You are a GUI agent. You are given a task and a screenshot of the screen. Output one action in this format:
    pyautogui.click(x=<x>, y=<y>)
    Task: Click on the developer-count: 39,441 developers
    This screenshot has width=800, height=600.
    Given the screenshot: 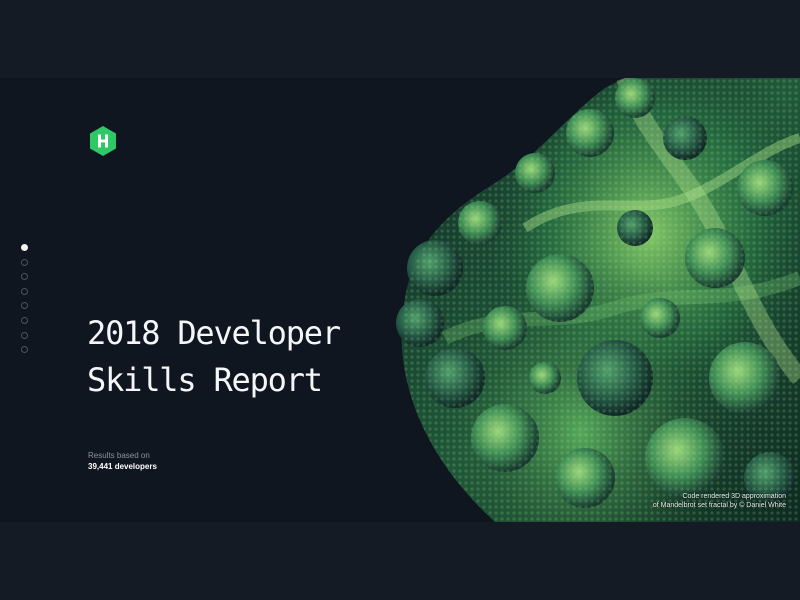 What is the action you would take?
    pyautogui.click(x=122, y=466)
    